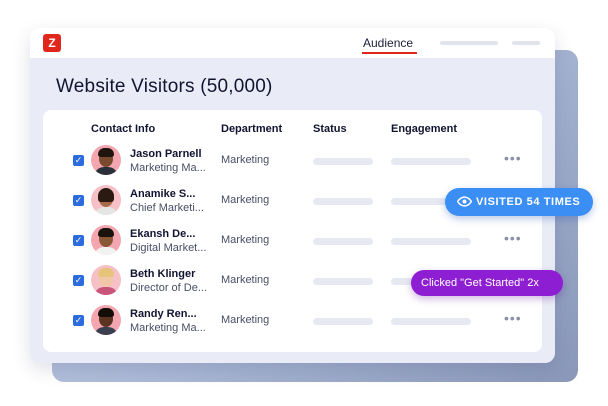 The height and width of the screenshot is (406, 608). What do you see at coordinates (464, 203) in the screenshot?
I see `eye-icon` at bounding box center [464, 203].